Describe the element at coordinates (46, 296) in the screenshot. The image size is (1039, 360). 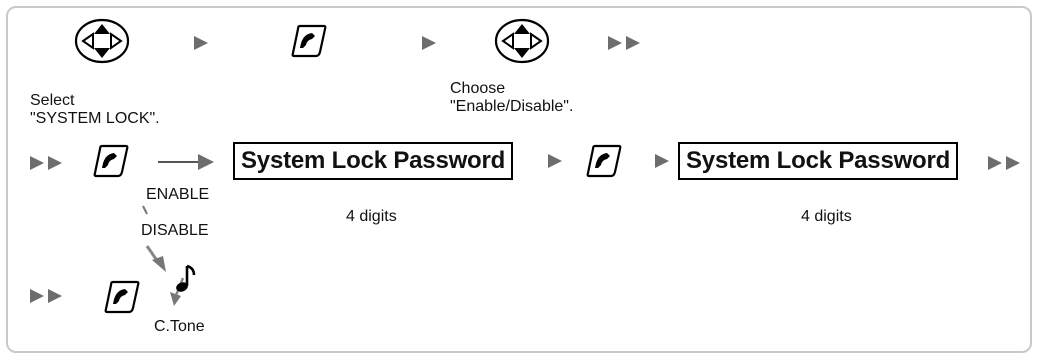
I see `double-triangle-arrow-icon` at that location.